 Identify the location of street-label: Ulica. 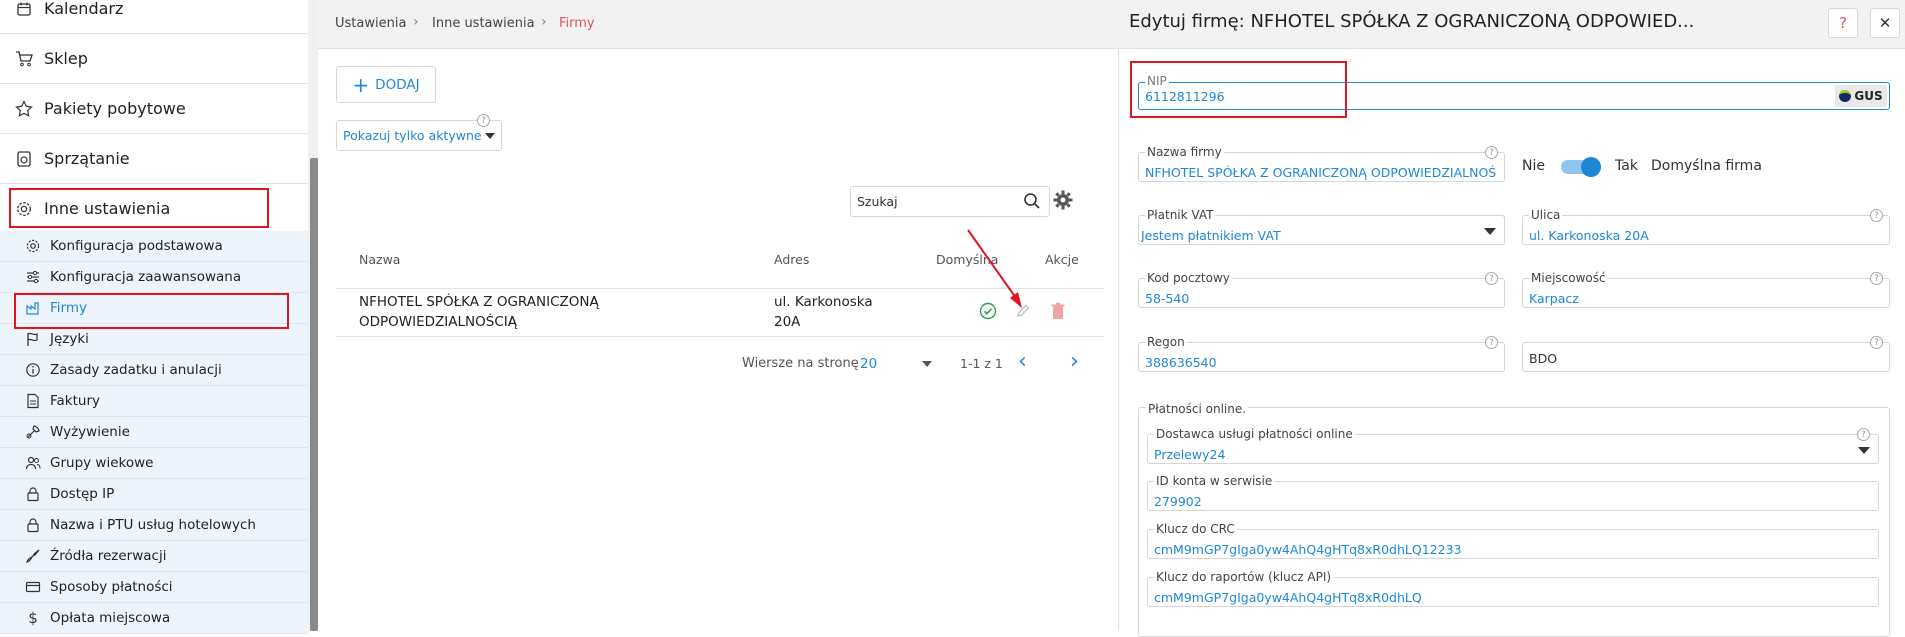
(1546, 215).